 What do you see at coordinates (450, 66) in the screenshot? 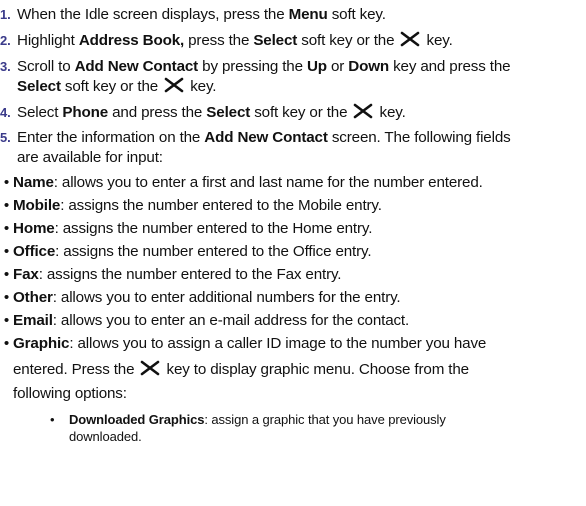
I see `step-text: key and press the` at bounding box center [450, 66].